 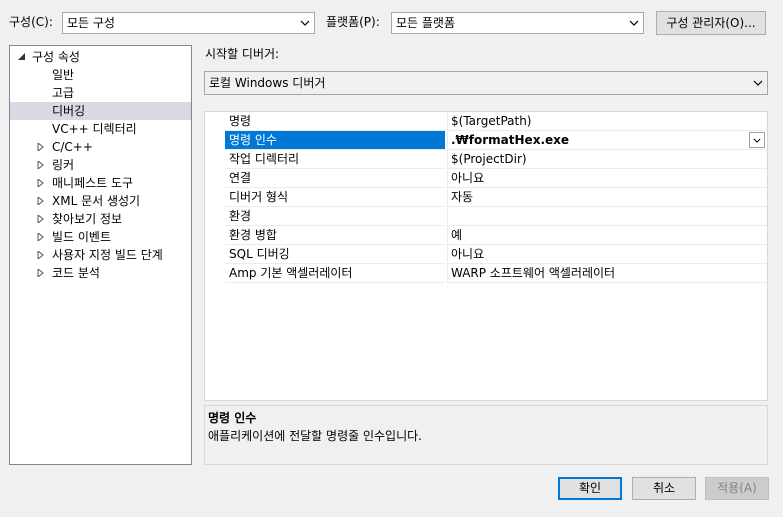 I want to click on tree-root: 구성 속성, so click(x=100, y=57).